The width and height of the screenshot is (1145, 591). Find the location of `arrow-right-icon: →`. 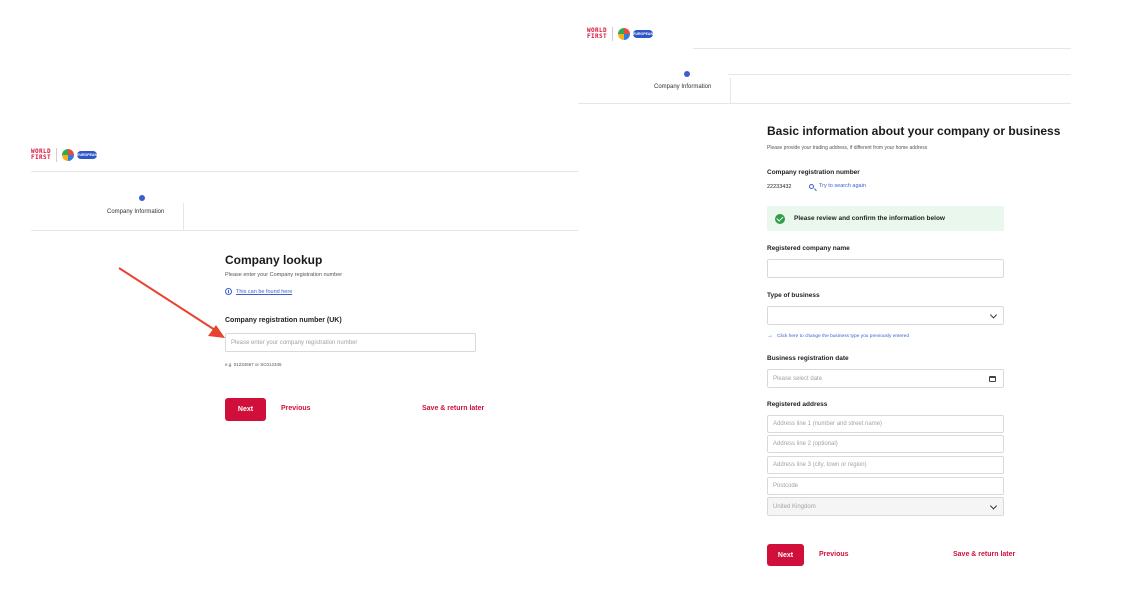

arrow-right-icon: → is located at coordinates (770, 336).